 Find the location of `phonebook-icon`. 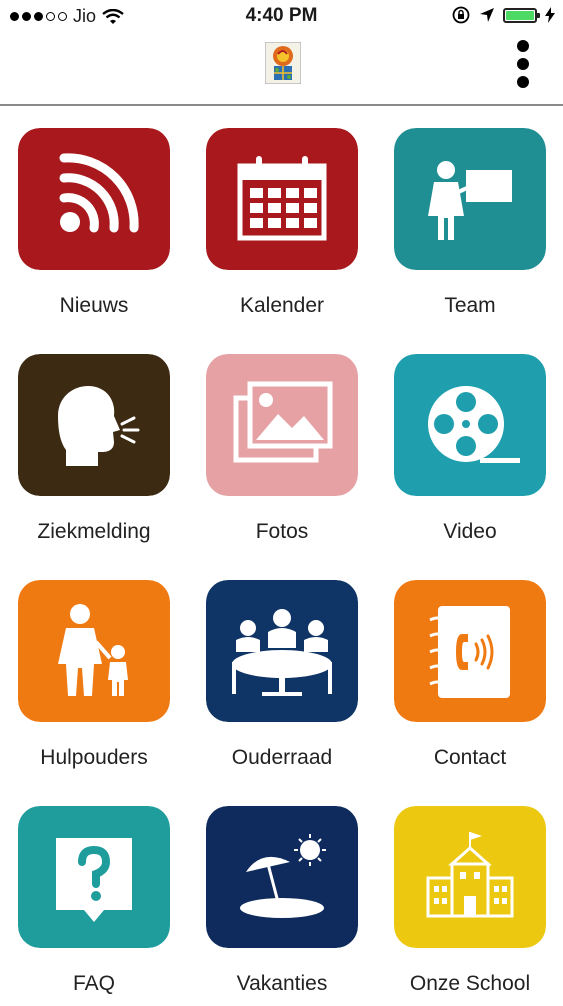

phonebook-icon is located at coordinates (470, 651).